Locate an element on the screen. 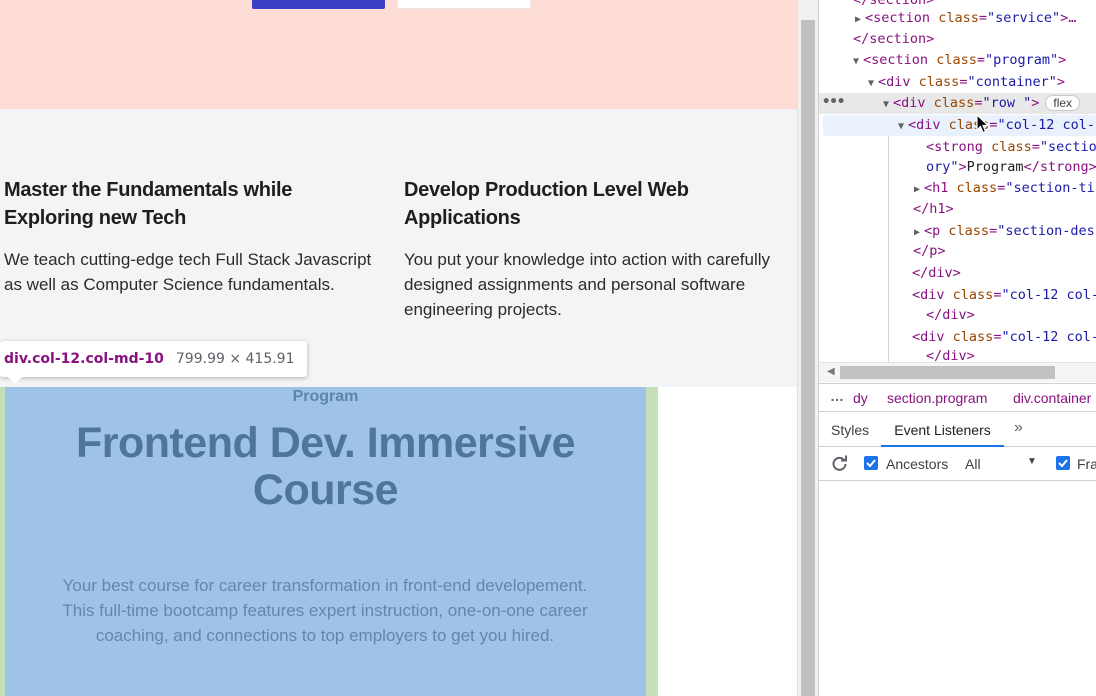 The image size is (1096, 696). framework-listeners-label: Fra is located at coordinates (1086, 464).